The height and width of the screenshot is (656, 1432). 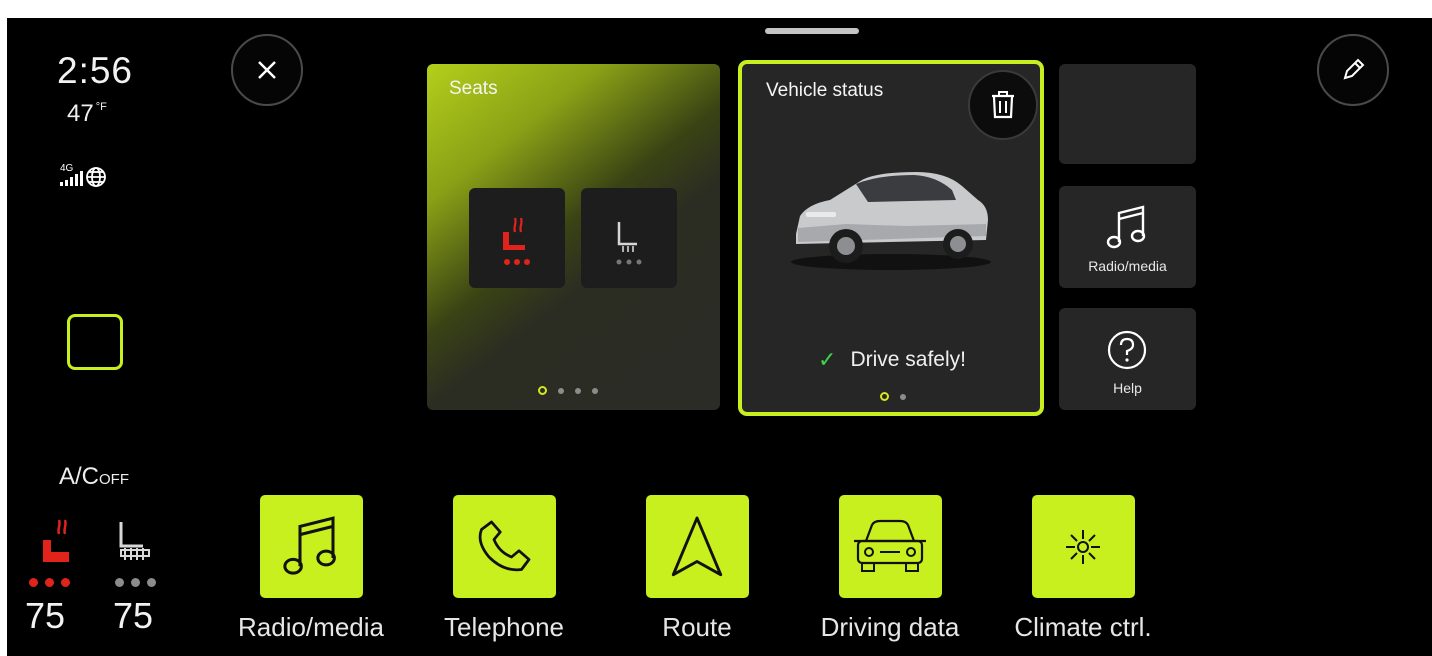 I want to click on drive-safely-message: ✓ Drive safely!, so click(x=892, y=360).